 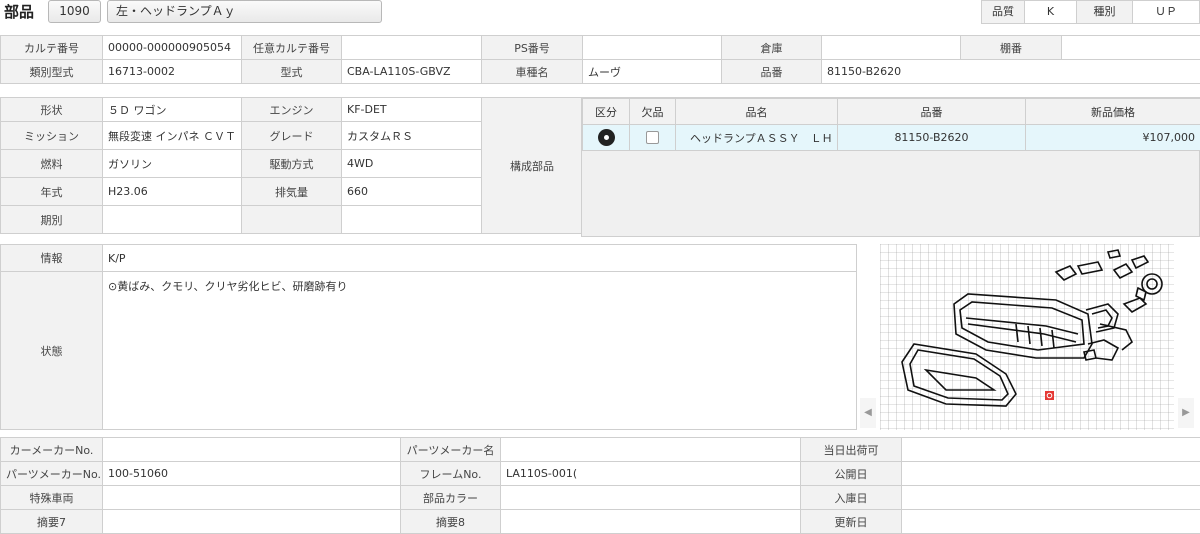 What do you see at coordinates (411, 71) in the screenshot?
I see `model-value: CBA-LA110S-GBVZ` at bounding box center [411, 71].